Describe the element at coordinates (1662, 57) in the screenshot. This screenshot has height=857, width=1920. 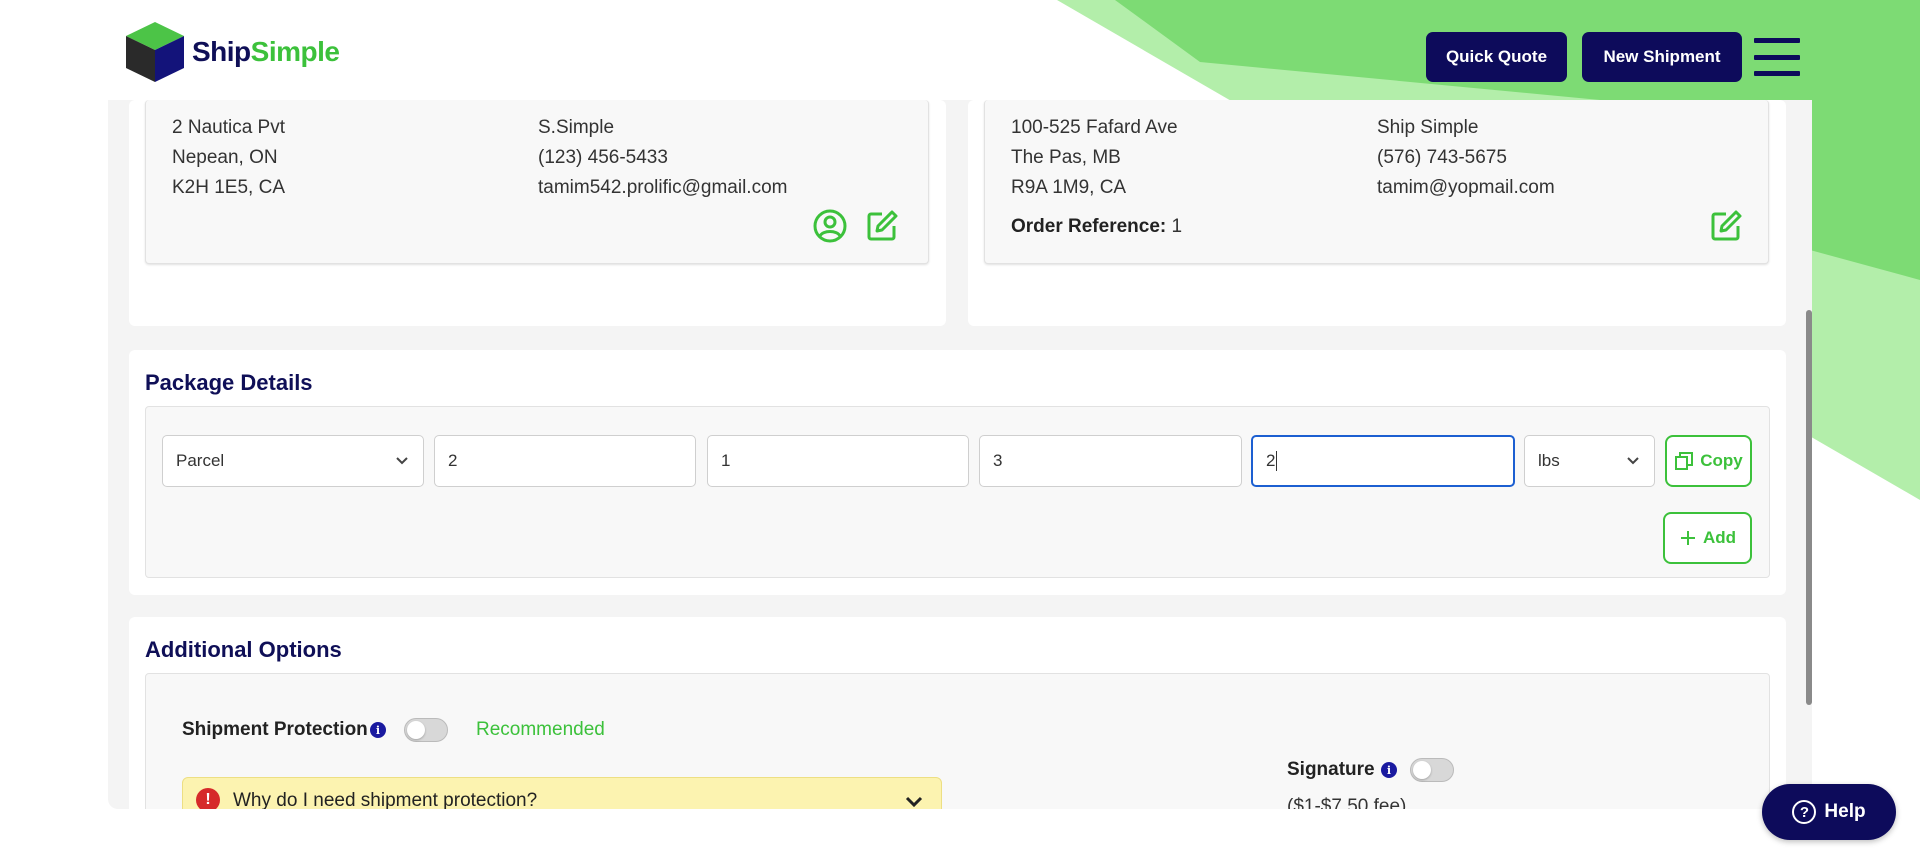
I see `new-shipment-button: New Shipment` at that location.